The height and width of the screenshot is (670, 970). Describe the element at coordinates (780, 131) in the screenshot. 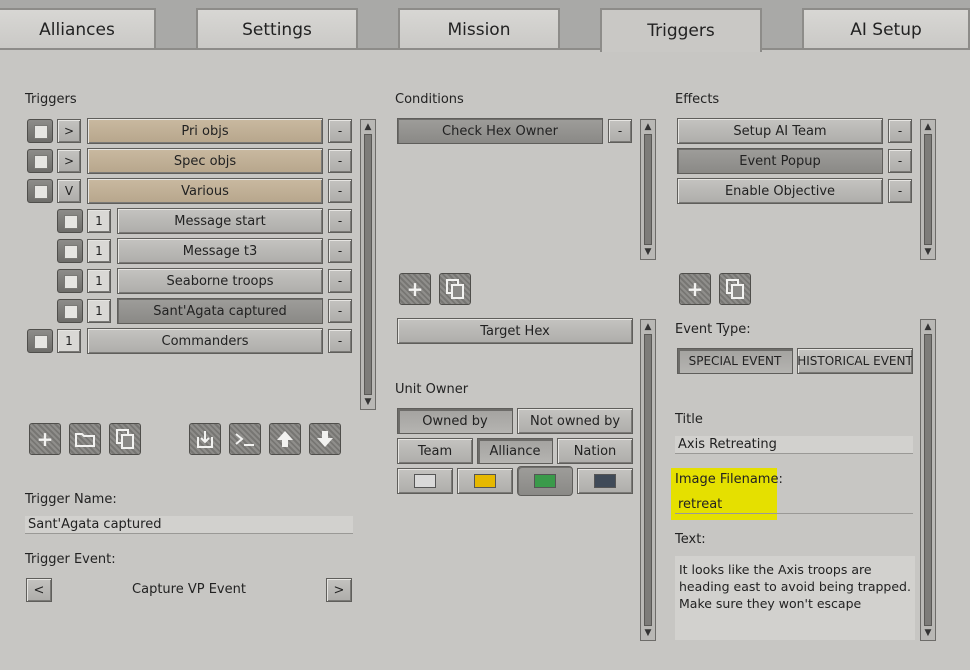

I see `effect-item: Setup AI Team` at that location.